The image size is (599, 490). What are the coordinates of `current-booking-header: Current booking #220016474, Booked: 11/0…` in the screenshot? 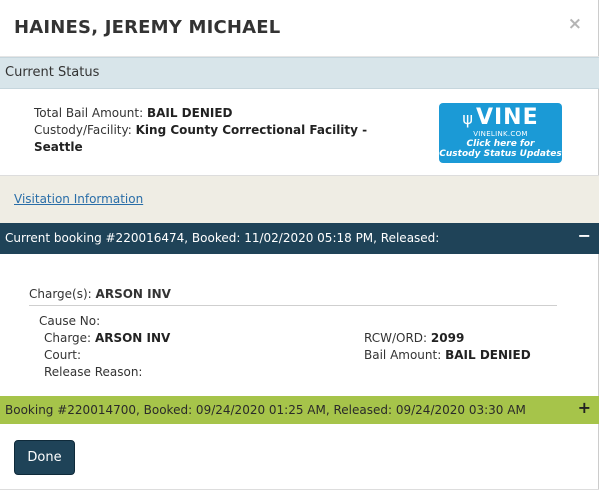 It's located at (299, 238).